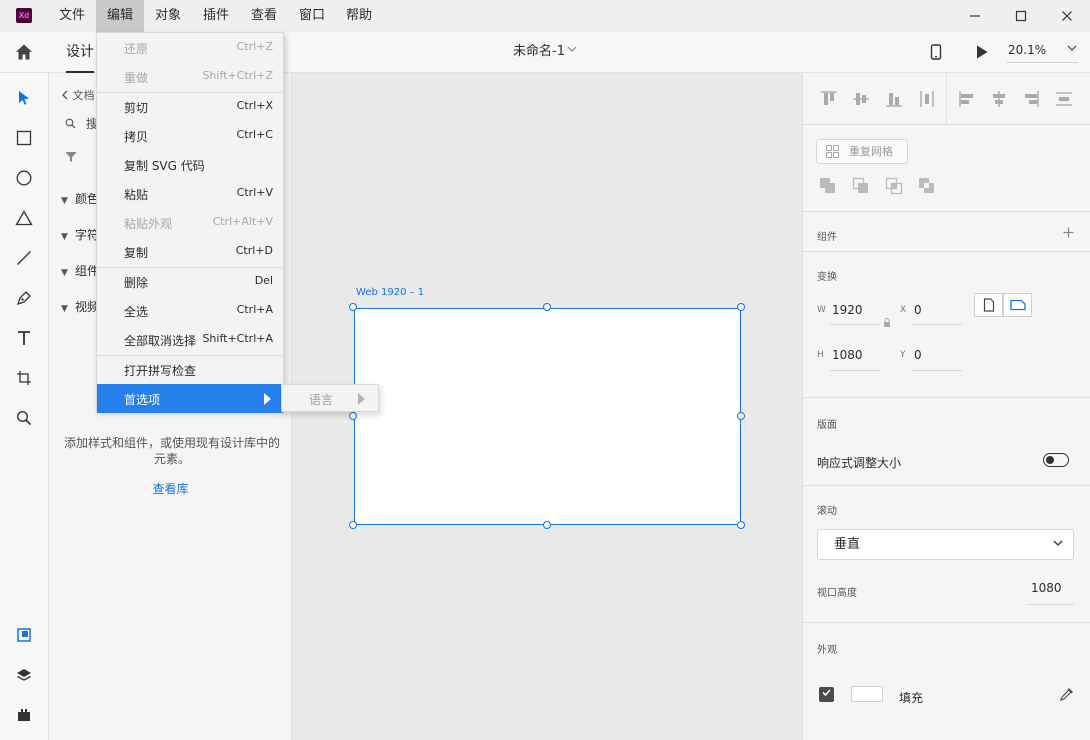 The width and height of the screenshot is (1090, 740). What do you see at coordinates (999, 99) in the screenshot?
I see `align-center-icon` at bounding box center [999, 99].